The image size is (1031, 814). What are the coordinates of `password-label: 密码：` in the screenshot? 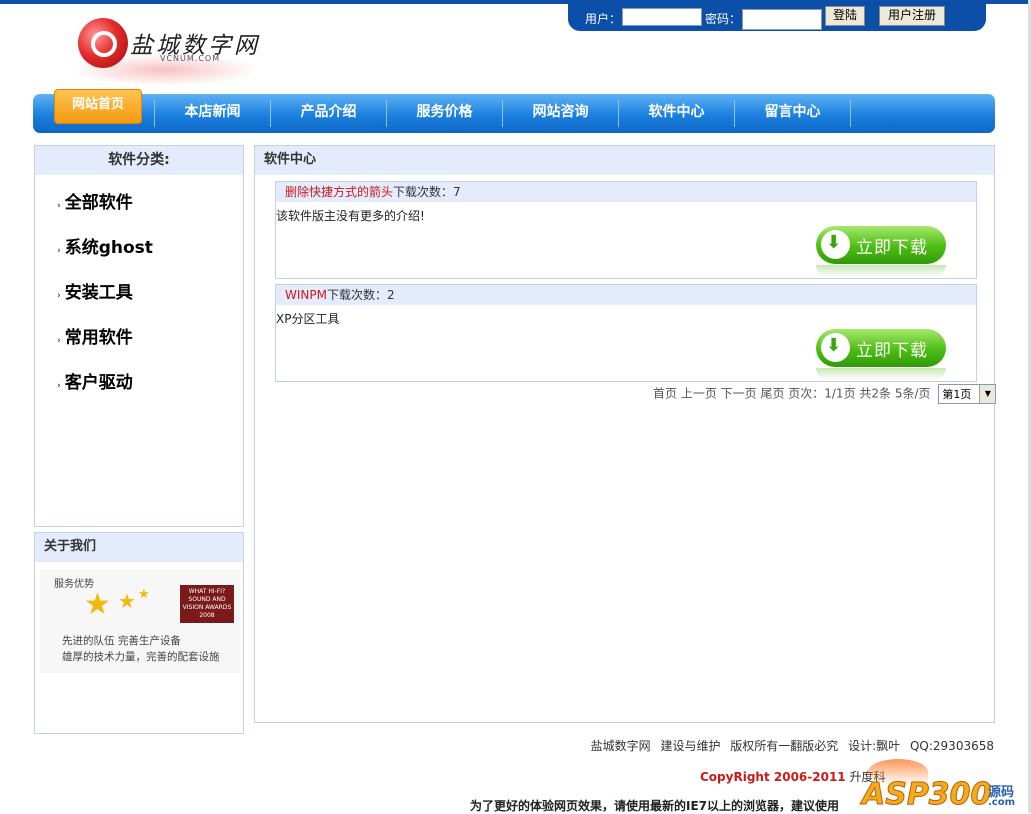 It's located at (723, 19).